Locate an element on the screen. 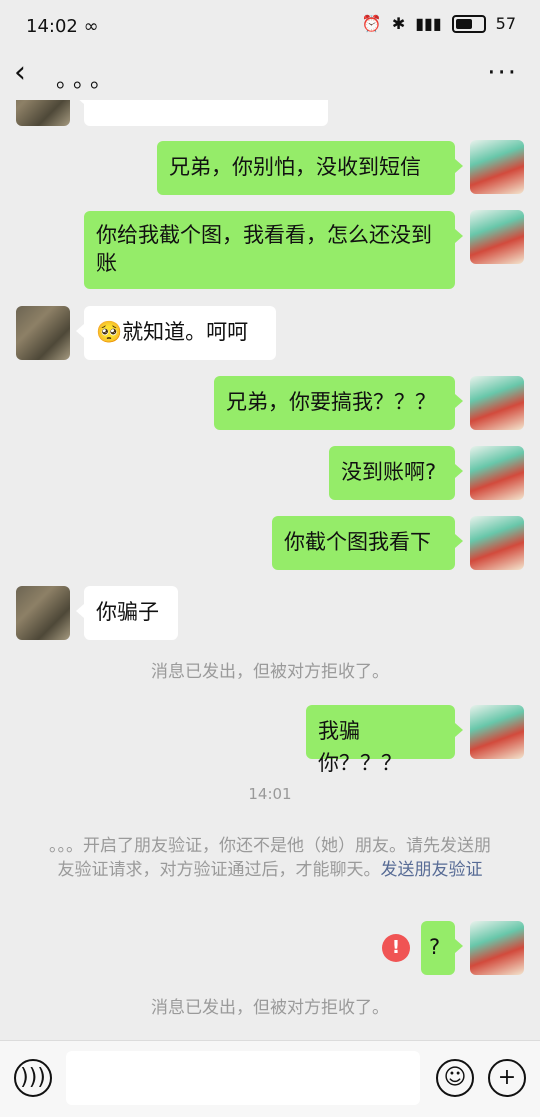  timestamp: 14:01 is located at coordinates (270, 794).